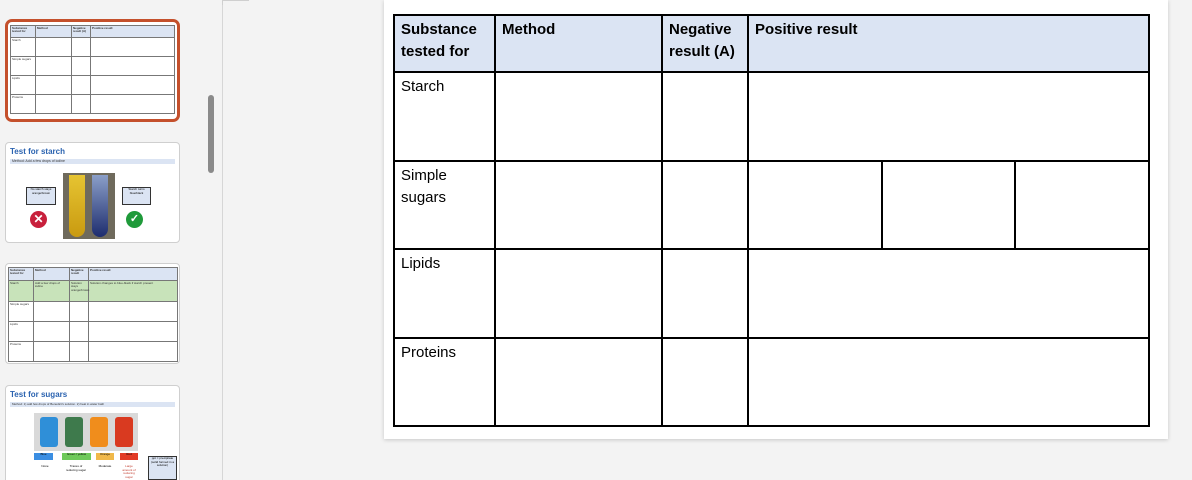 The image size is (1192, 480). What do you see at coordinates (705, 43) in the screenshot?
I see `header-negative-result: Negative result (A)` at bounding box center [705, 43].